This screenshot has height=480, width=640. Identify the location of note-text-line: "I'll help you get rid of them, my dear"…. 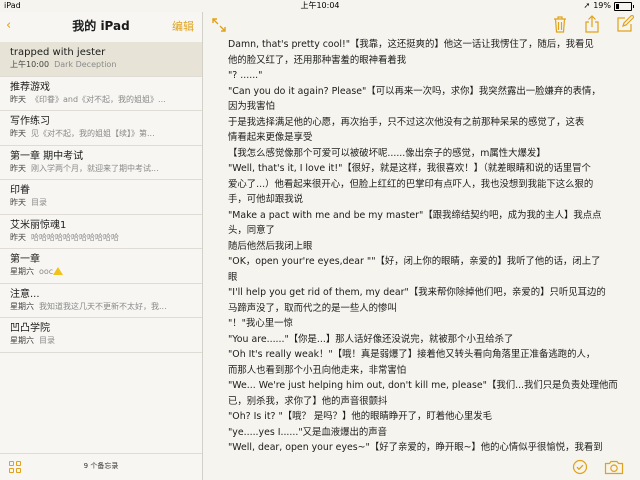
(417, 292).